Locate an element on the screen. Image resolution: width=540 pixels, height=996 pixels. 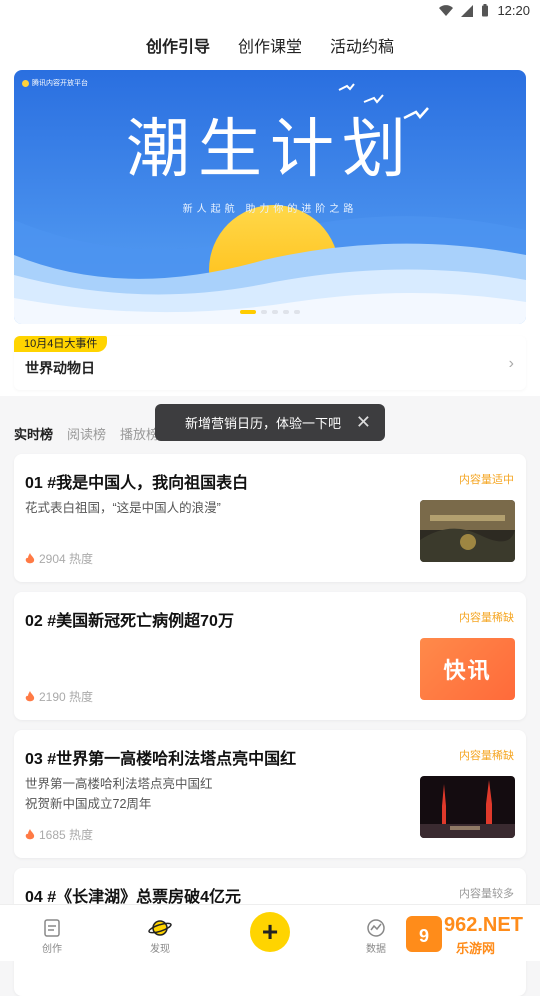
topic-description: 花式表白祖国，“这是中国人的浪漫” is located at coordinates (123, 508).